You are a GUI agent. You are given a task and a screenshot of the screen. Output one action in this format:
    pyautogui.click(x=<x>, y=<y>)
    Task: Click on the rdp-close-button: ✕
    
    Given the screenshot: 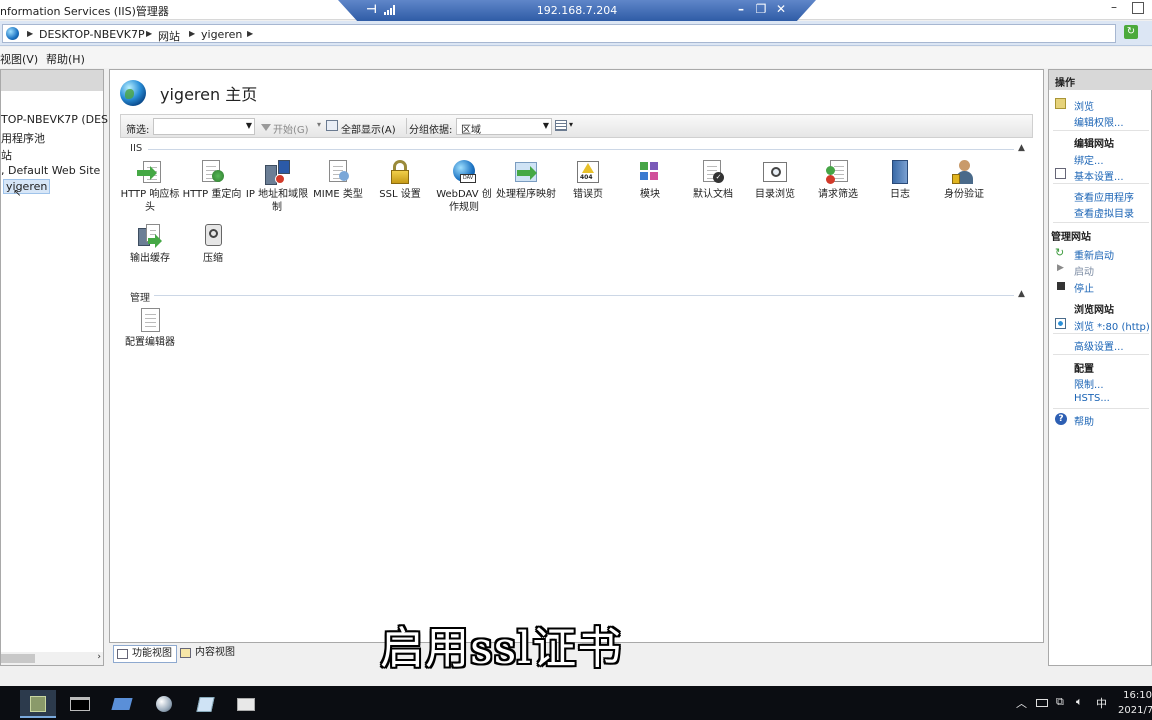 What is the action you would take?
    pyautogui.click(x=781, y=9)
    